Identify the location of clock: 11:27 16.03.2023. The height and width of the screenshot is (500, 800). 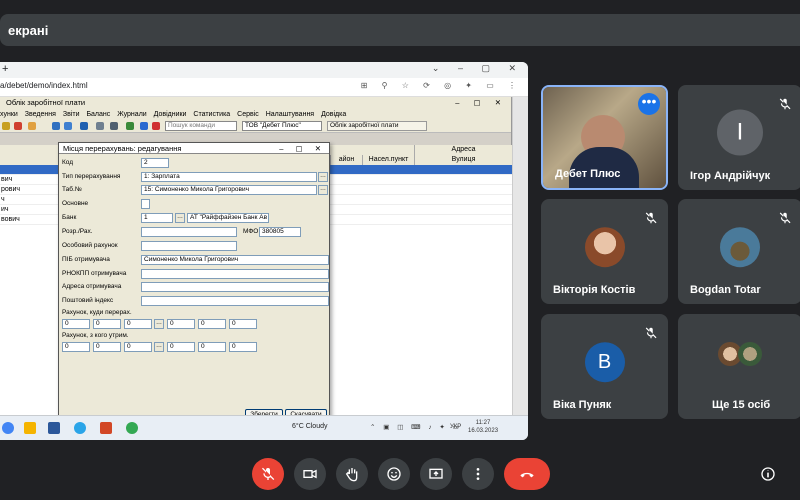
(483, 427).